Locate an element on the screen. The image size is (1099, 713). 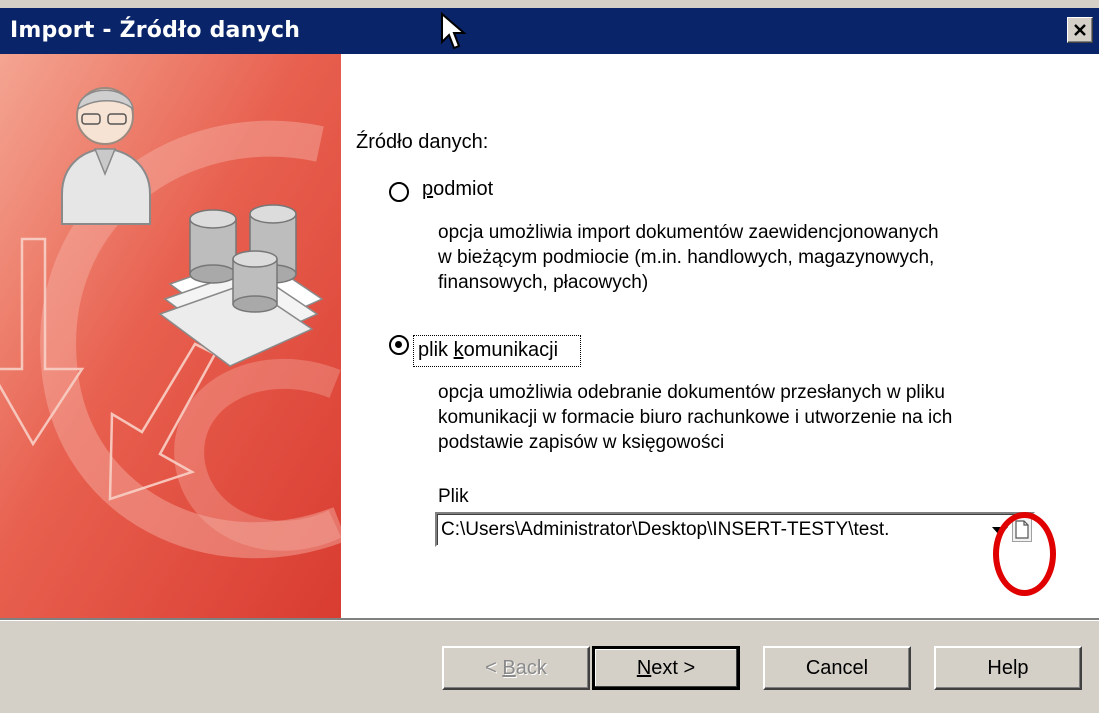
window-title: Import - Źródło danych is located at coordinates (155, 30).